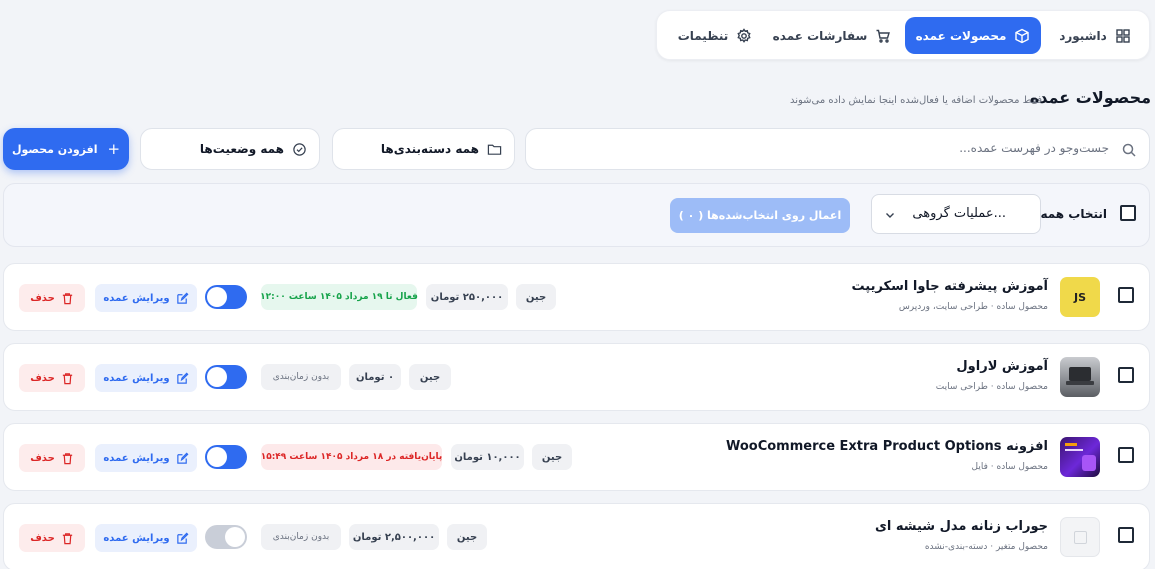 The width and height of the screenshot is (1155, 569). What do you see at coordinates (703, 35) in the screenshot?
I see `nav-settings-label: تنظیمات` at bounding box center [703, 35].